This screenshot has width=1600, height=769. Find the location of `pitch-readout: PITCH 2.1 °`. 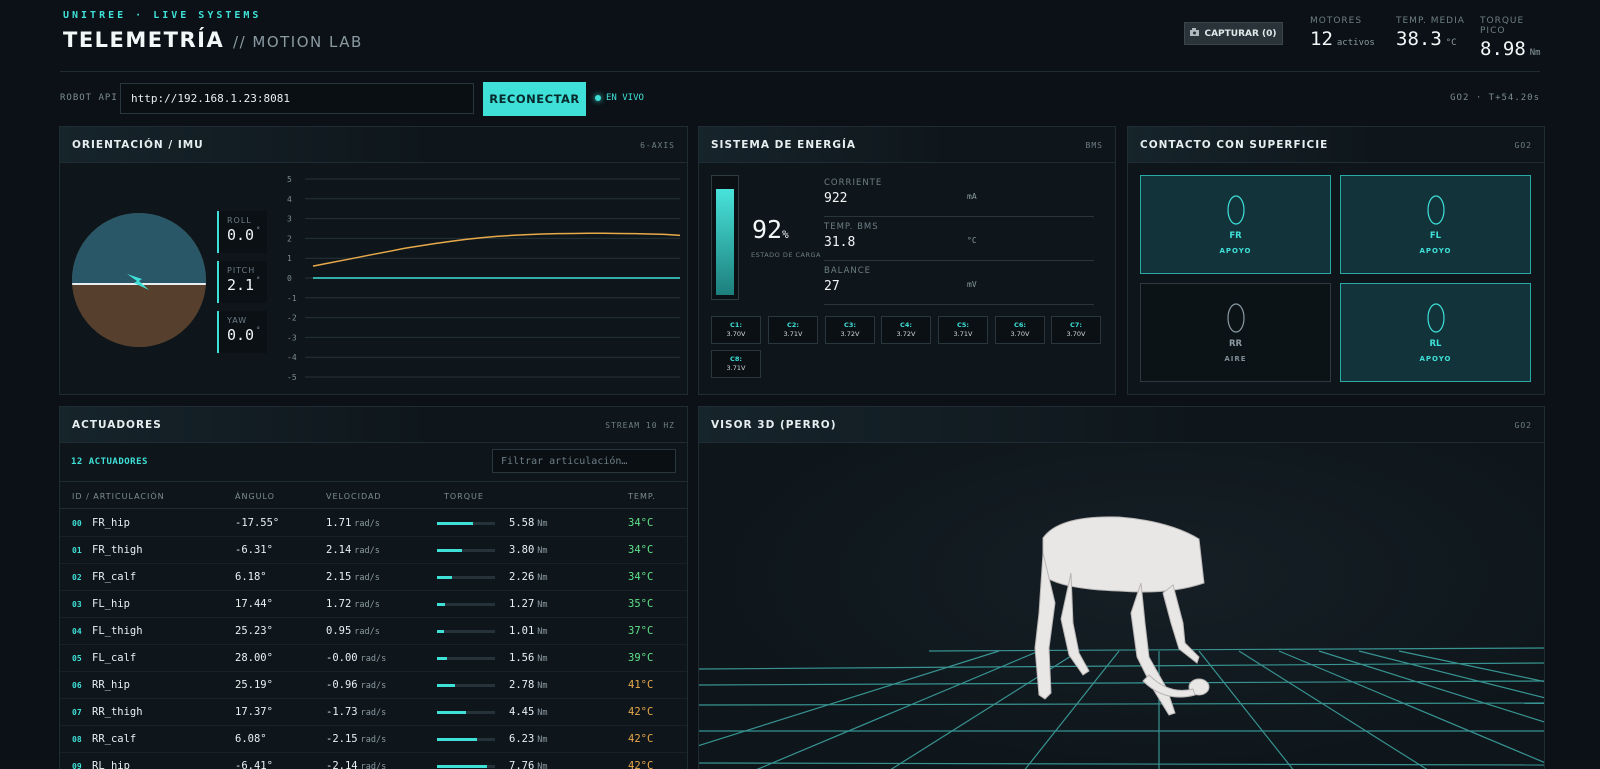

pitch-readout: PITCH 2.1 ° is located at coordinates (242, 282).